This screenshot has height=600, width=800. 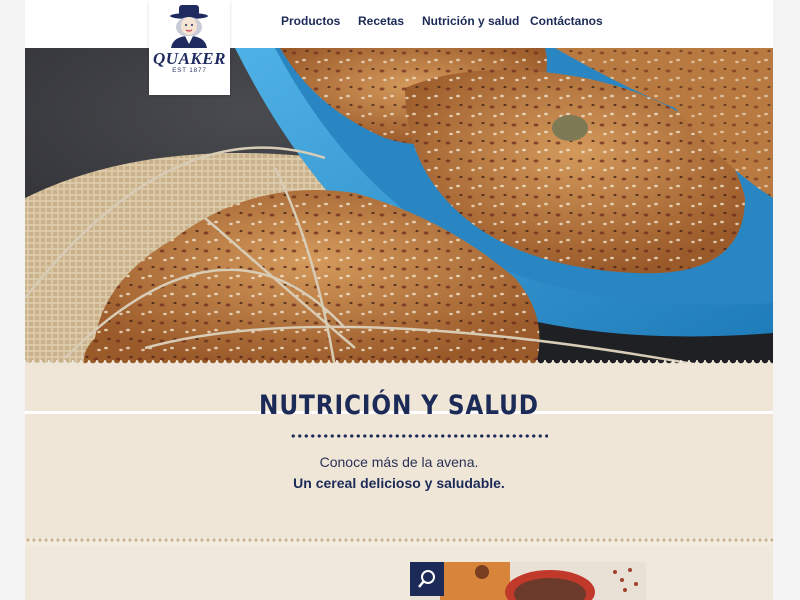 What do you see at coordinates (399, 405) in the screenshot?
I see `section-title: NUTRICIÓN Y SALUD` at bounding box center [399, 405].